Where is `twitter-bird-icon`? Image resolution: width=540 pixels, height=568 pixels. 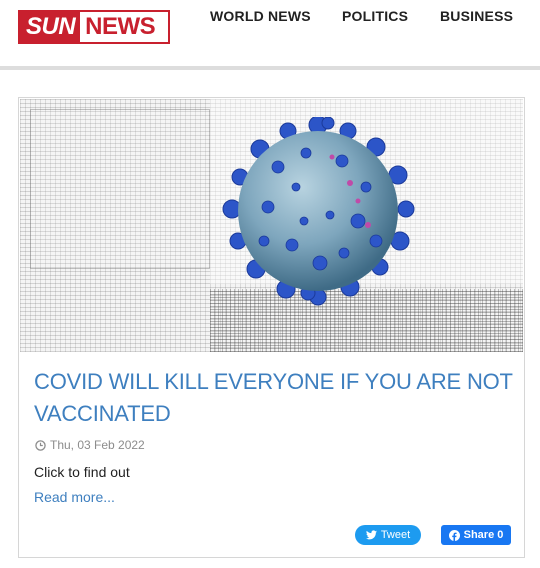
twitter-bird-icon is located at coordinates (371, 535).